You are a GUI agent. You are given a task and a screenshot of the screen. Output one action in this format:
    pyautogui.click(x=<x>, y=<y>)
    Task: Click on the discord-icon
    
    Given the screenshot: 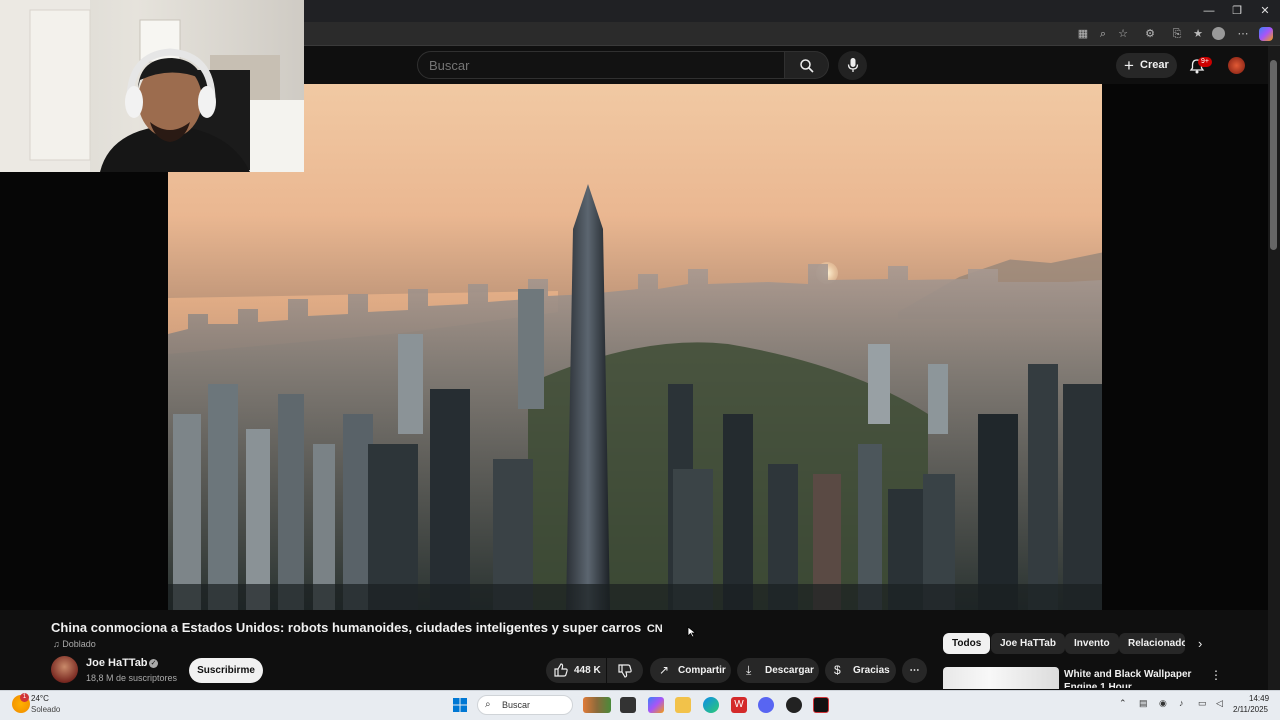 What is the action you would take?
    pyautogui.click(x=766, y=705)
    